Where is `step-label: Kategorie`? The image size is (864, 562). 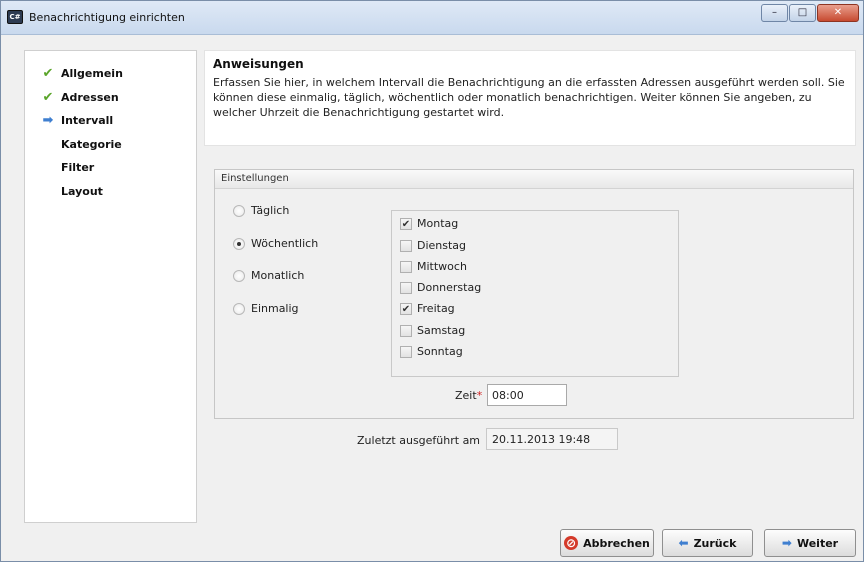
step-label: Kategorie is located at coordinates (91, 144).